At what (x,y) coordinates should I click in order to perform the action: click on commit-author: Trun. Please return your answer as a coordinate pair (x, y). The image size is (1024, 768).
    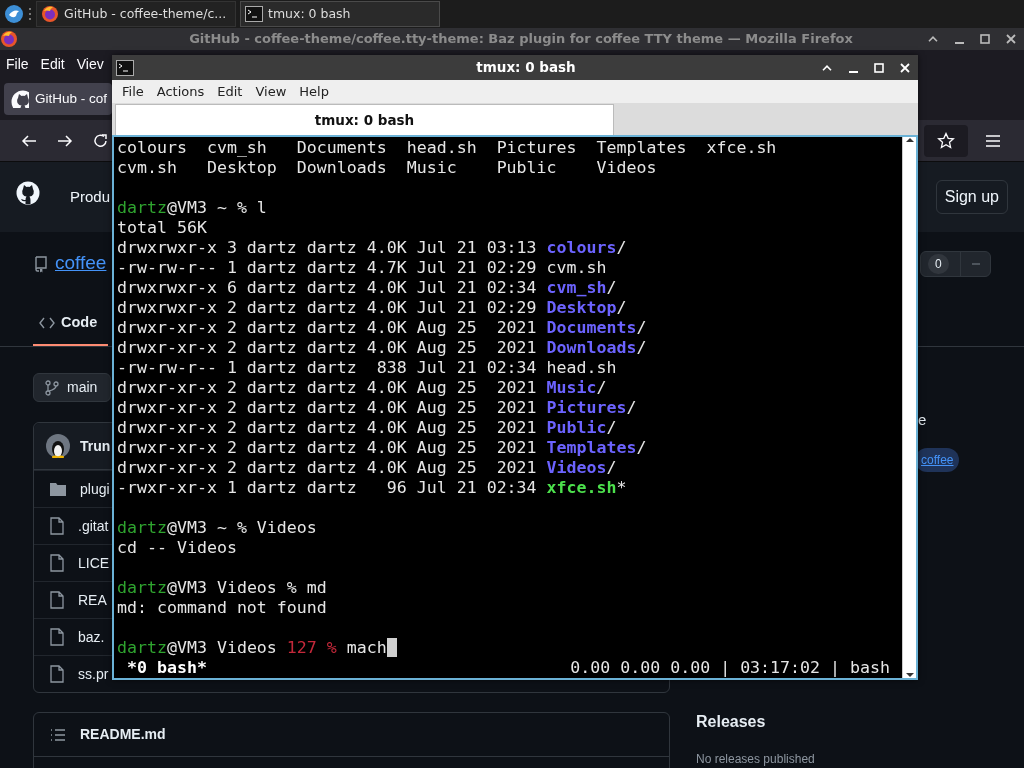
    Looking at the image, I should click on (95, 446).